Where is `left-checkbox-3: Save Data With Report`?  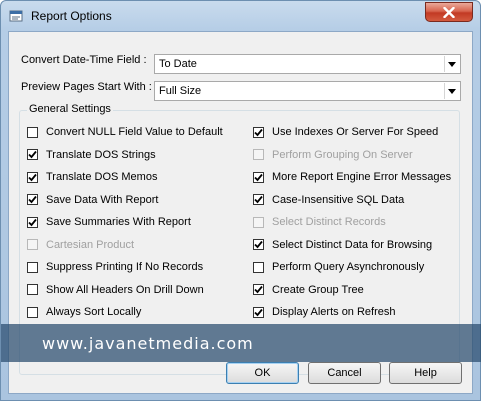 left-checkbox-3: Save Data With Report is located at coordinates (93, 200).